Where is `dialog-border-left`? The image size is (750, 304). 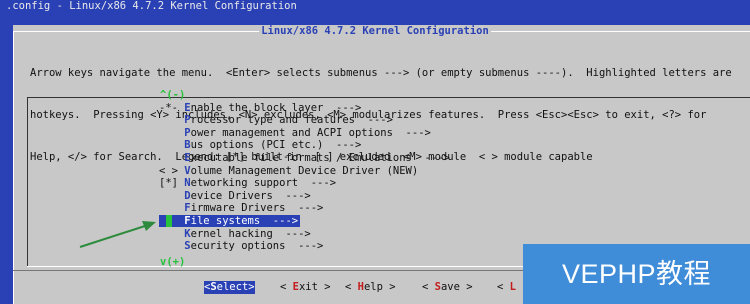
dialog-border-left is located at coordinates (13, 167).